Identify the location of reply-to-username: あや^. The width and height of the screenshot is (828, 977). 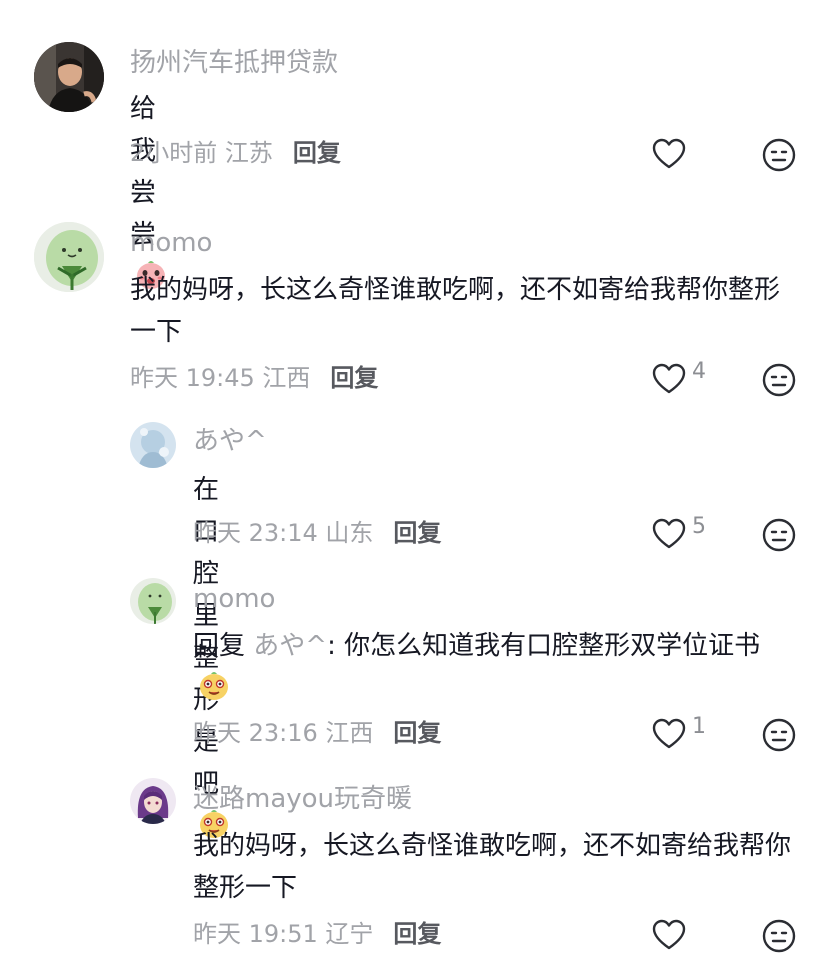
(290, 646).